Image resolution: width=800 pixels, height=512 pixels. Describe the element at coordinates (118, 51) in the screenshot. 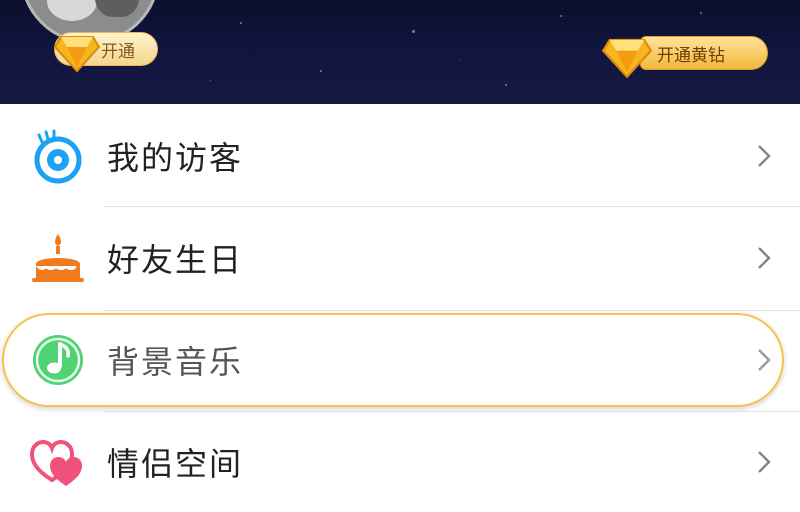

I see `vip-open-label: 开通` at that location.